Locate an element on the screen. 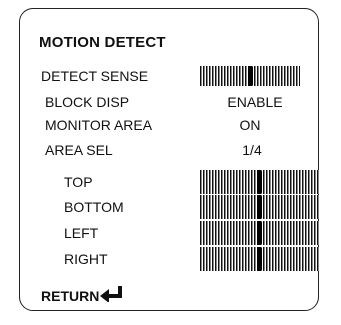 The width and height of the screenshot is (341, 325). monitor-area-value: ON is located at coordinates (250, 125).